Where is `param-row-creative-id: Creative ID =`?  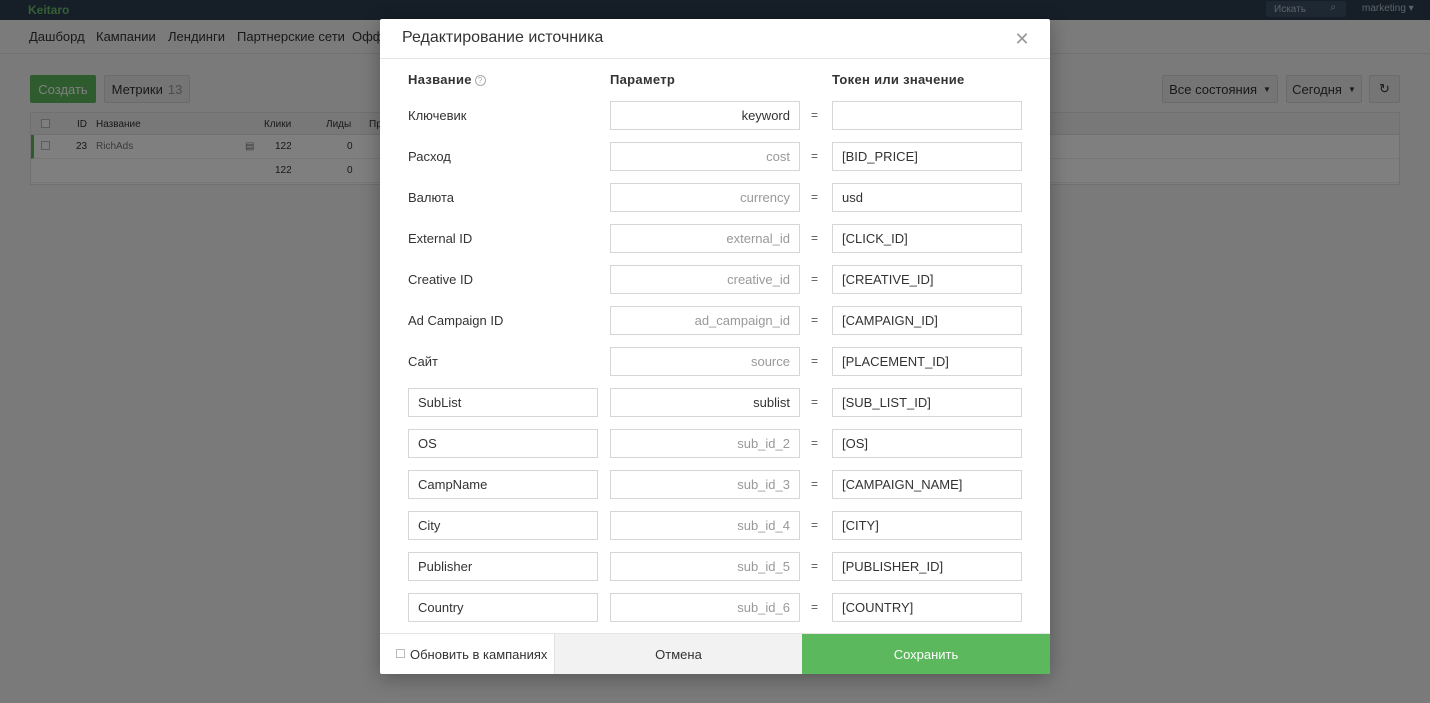 param-row-creative-id: Creative ID = is located at coordinates (715, 279).